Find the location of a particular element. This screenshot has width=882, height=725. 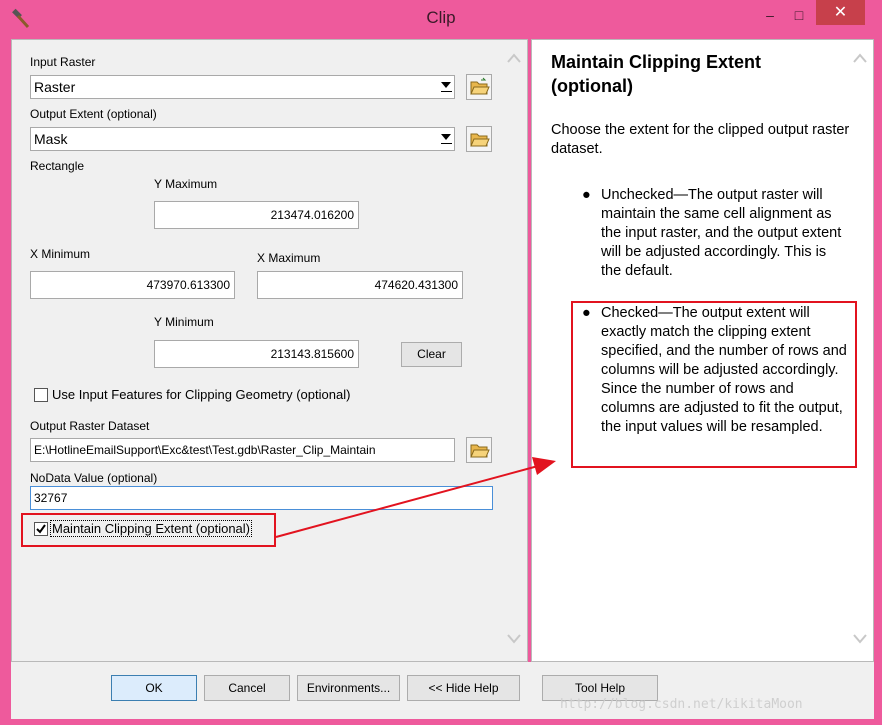

hide-help-button: << Hide Help is located at coordinates (463, 688).